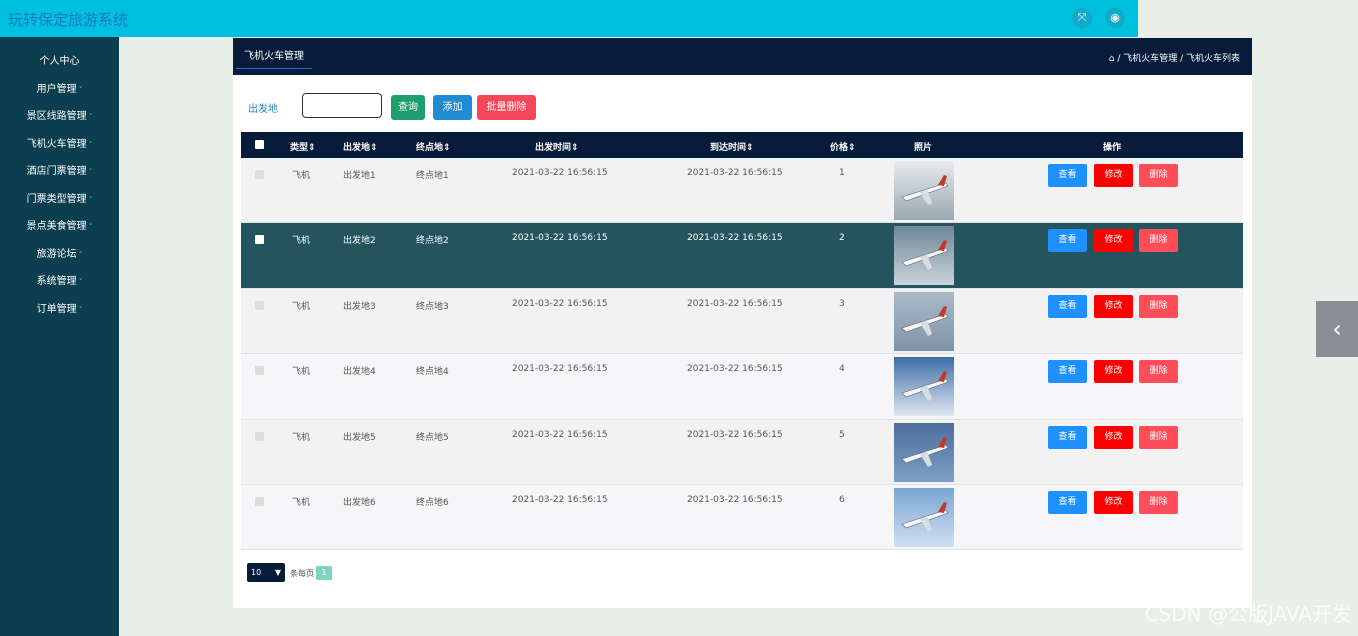 The image size is (1358, 636). I want to click on sidebar-item-label: 景区线路管理, so click(56, 116).